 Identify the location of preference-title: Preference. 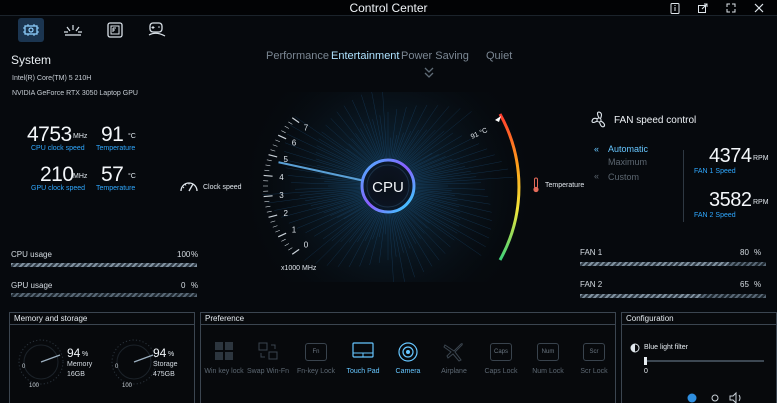
(408, 319).